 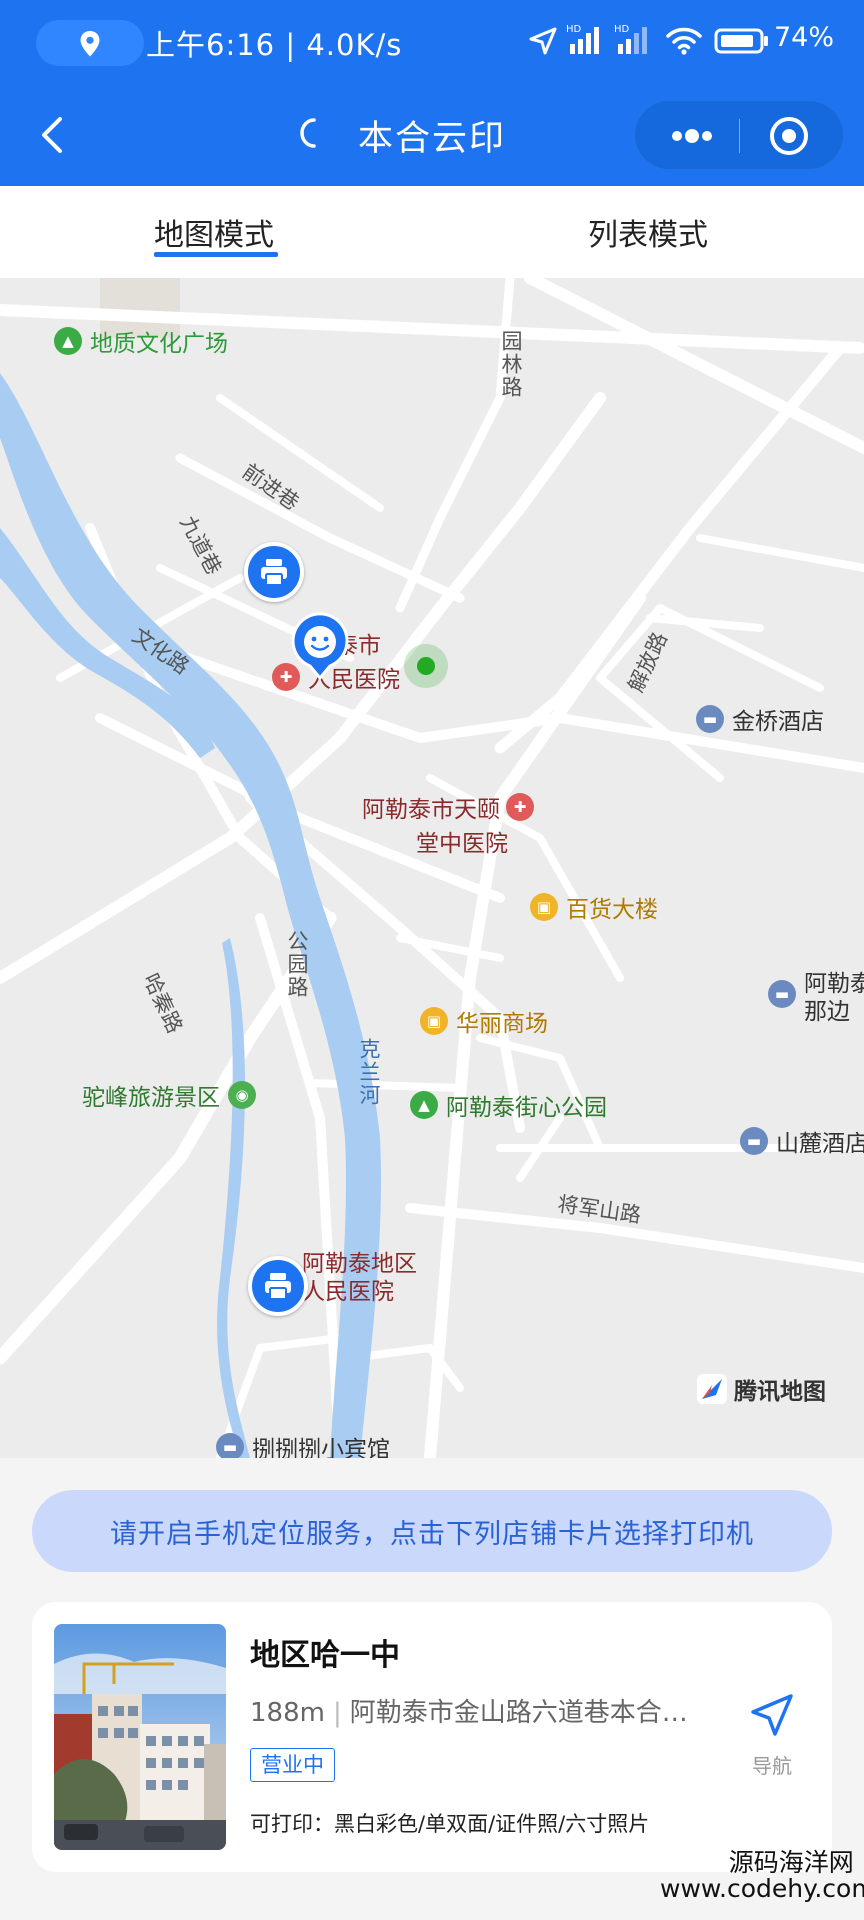 I want to click on hospital-icon: ✚, so click(x=520, y=807).